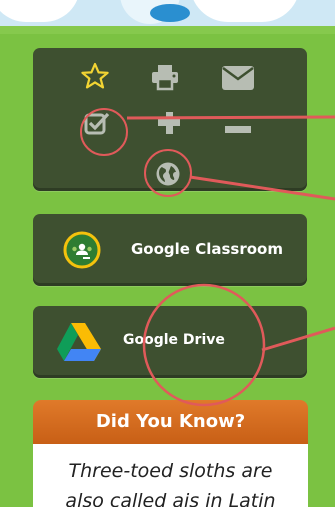 The width and height of the screenshot is (335, 507). I want to click on banner-divider, so click(167, 30).